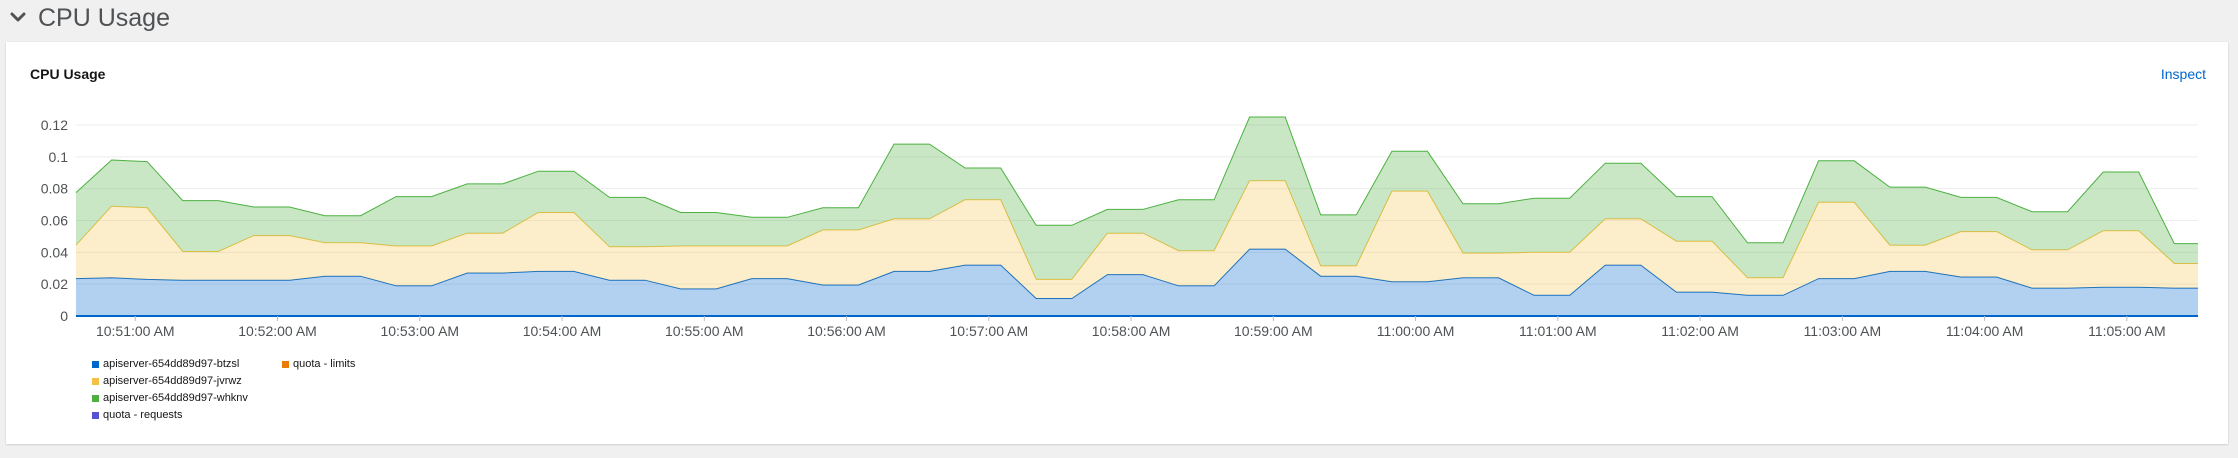 The width and height of the screenshot is (2238, 458). What do you see at coordinates (2183, 74) in the screenshot?
I see `inspect-link: Inspect` at bounding box center [2183, 74].